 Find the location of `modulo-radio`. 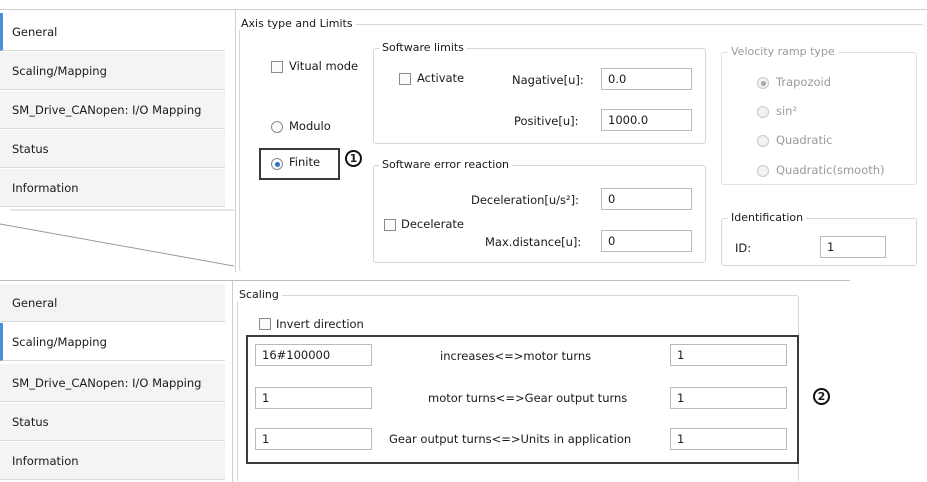

modulo-radio is located at coordinates (277, 127).